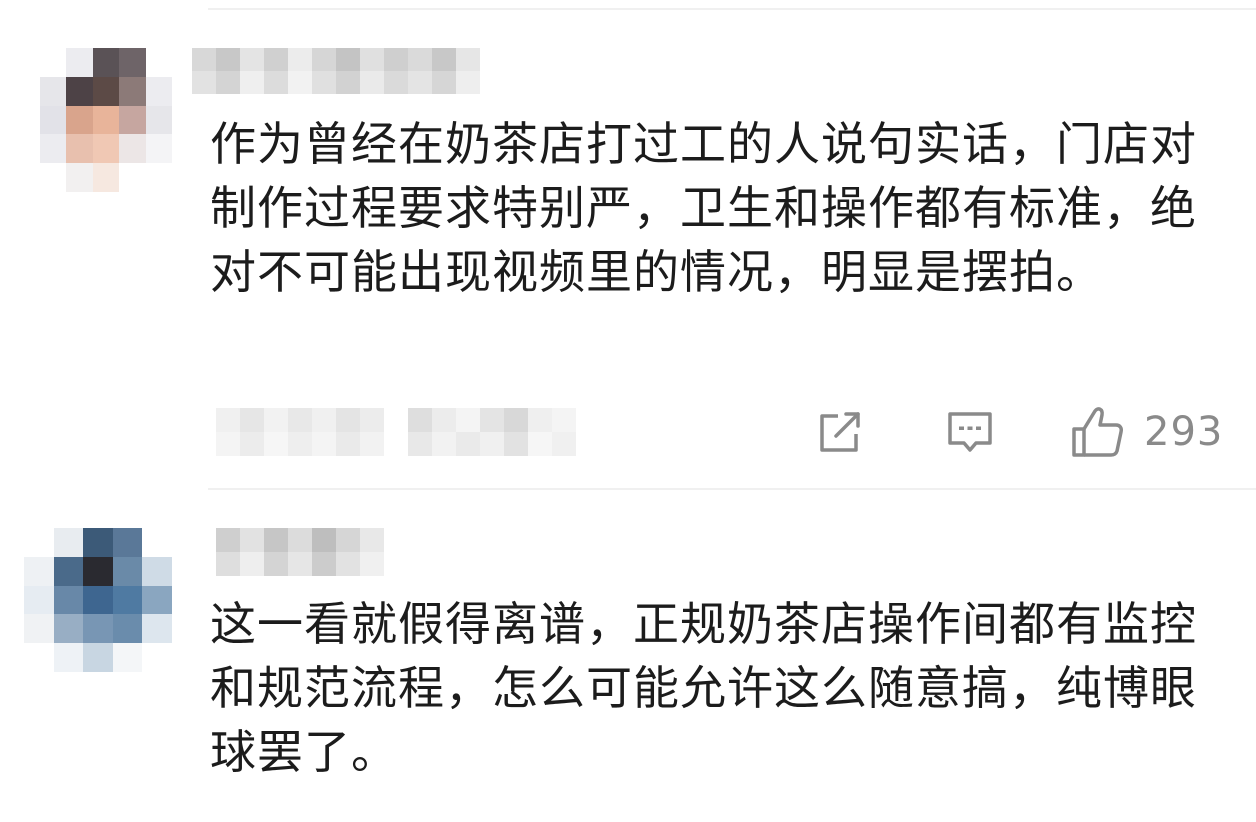 This screenshot has width=1256, height=822. I want to click on share-button, so click(840, 432).